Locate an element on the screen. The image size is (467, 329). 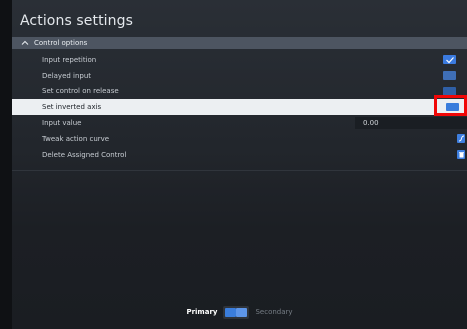
row-set-control-on-release: Set control on release is located at coordinates (239, 92).